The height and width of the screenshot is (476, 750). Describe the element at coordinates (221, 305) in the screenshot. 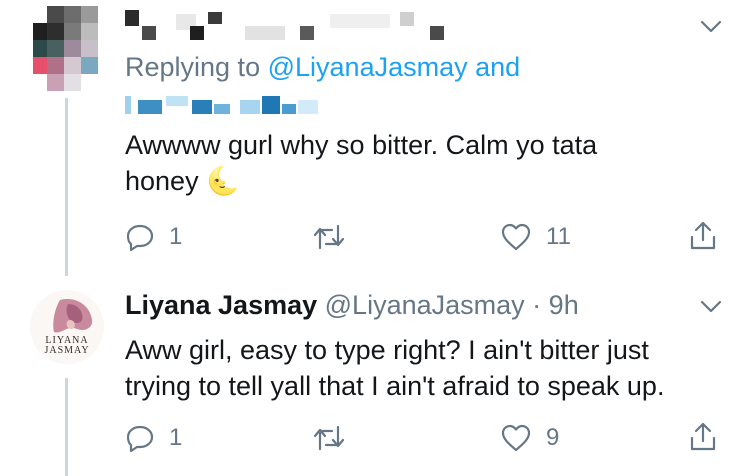

I see `display-name: Liyana Jasmay` at that location.